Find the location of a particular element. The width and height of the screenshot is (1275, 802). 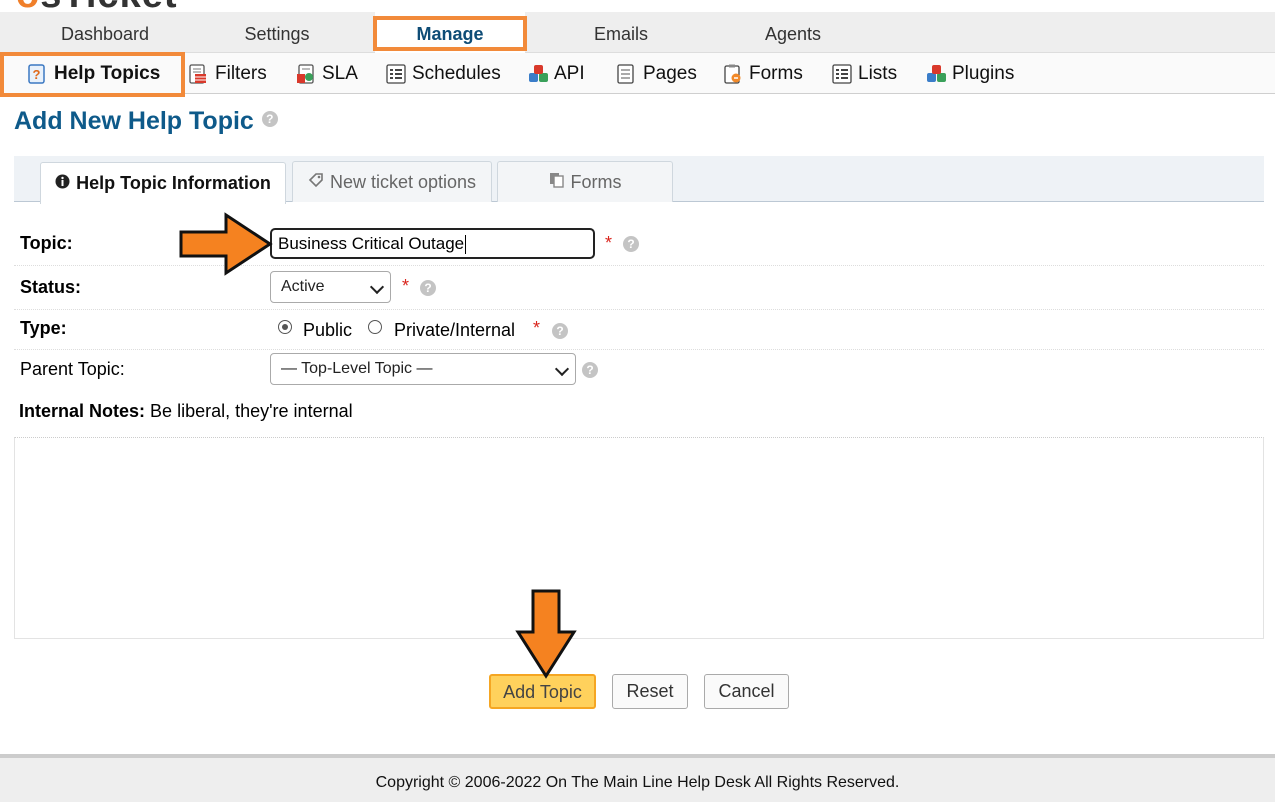

subnav-lists: Lists is located at coordinates (864, 73).